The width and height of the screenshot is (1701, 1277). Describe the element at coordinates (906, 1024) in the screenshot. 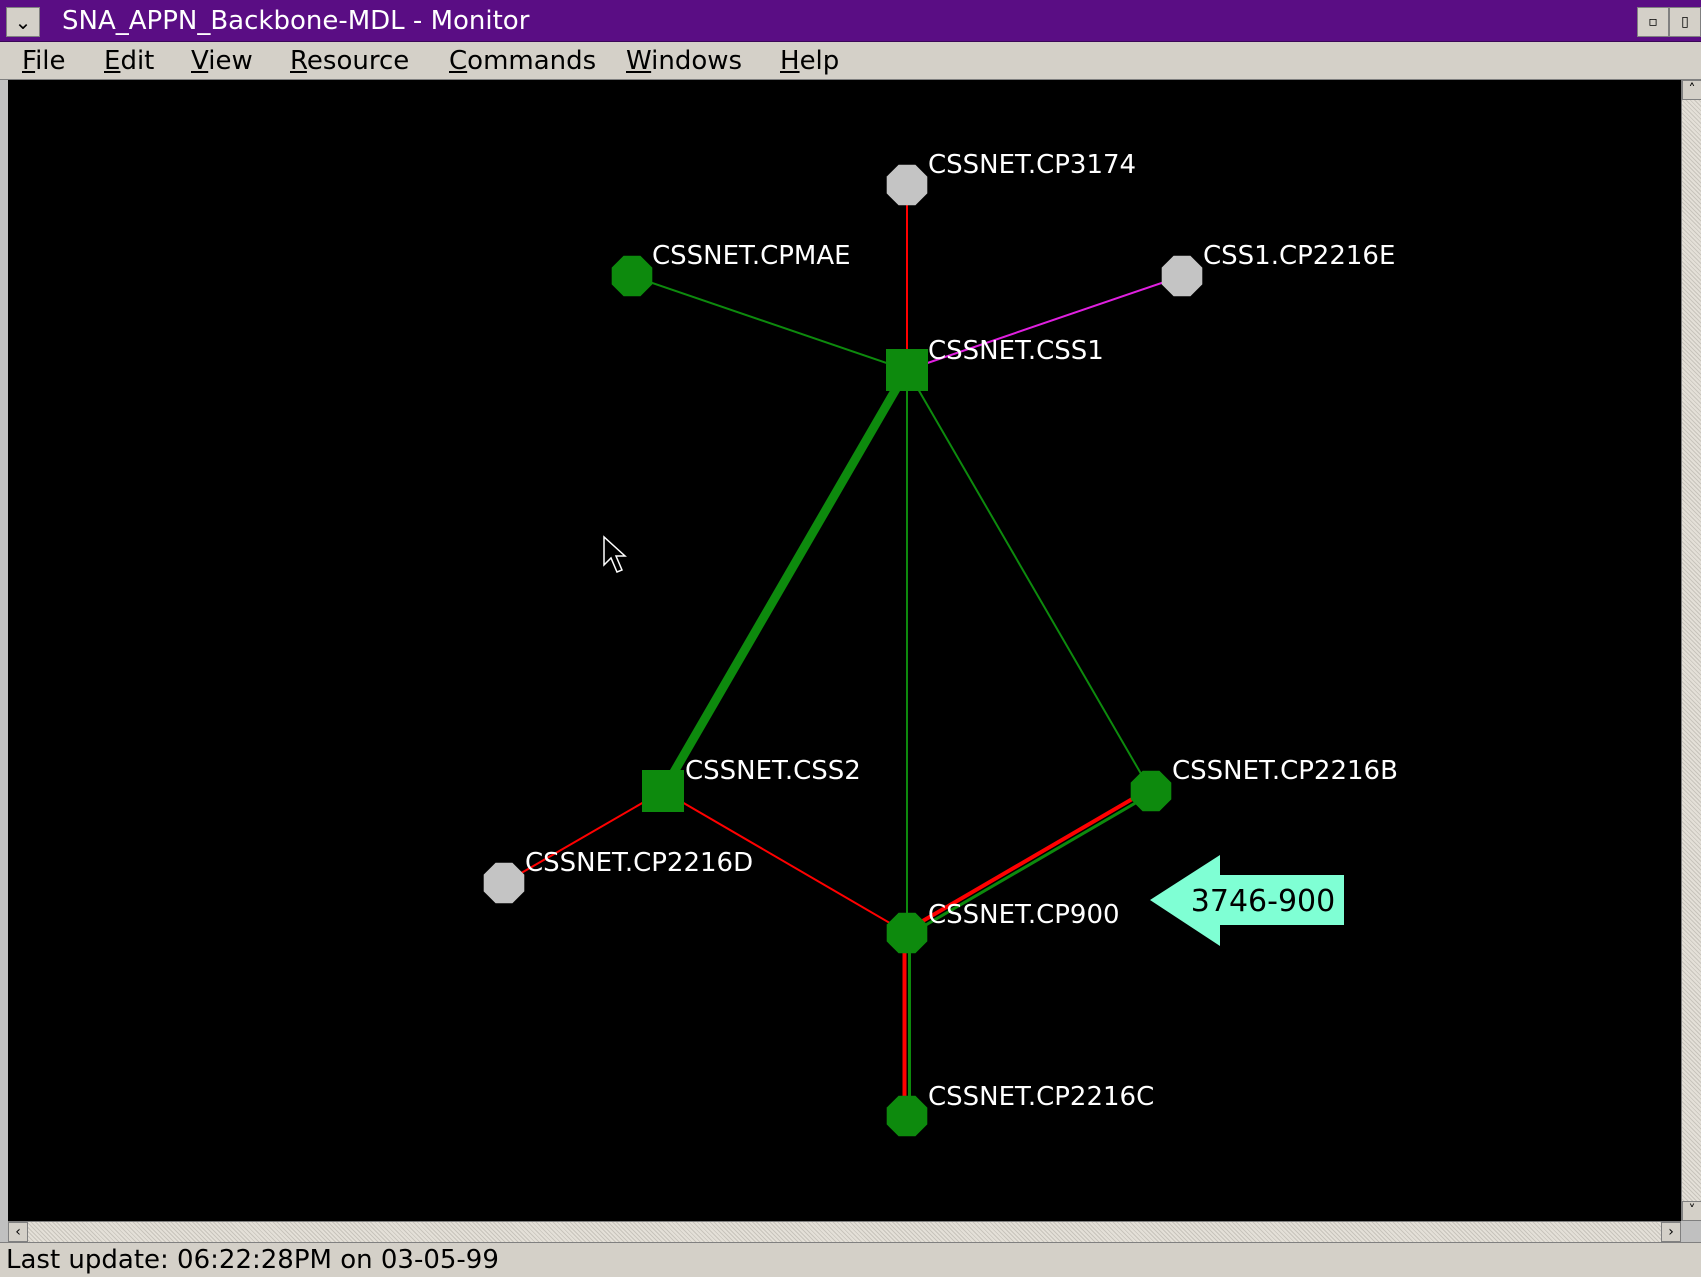

I see `link-cp900-cp2216c` at that location.